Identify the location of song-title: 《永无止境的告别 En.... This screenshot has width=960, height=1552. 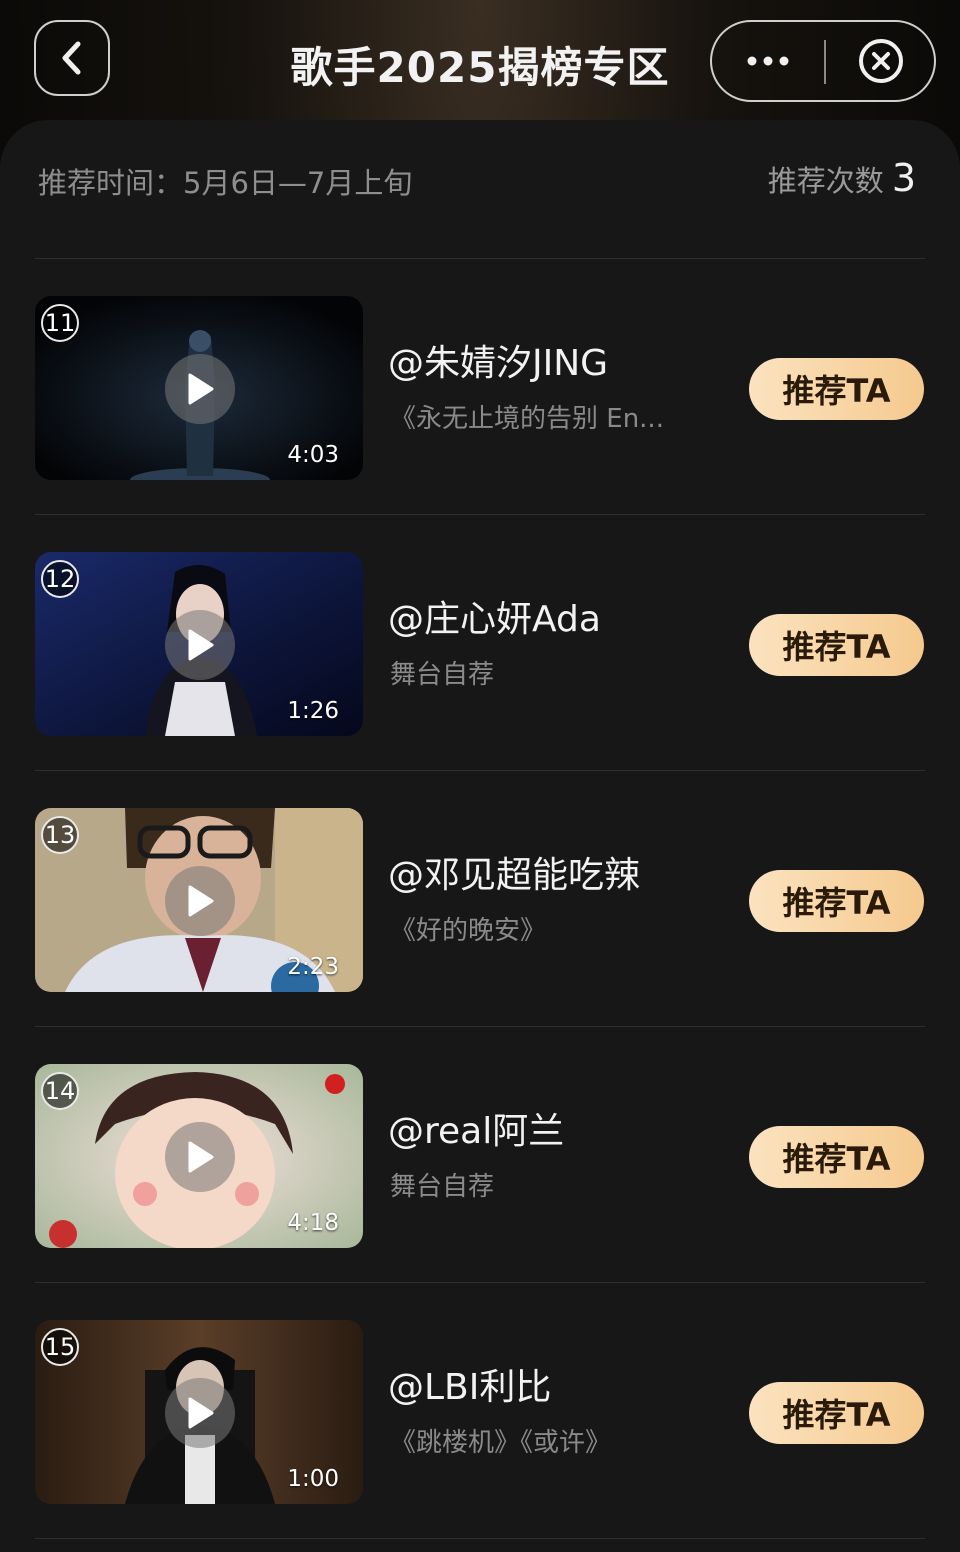
(527, 419).